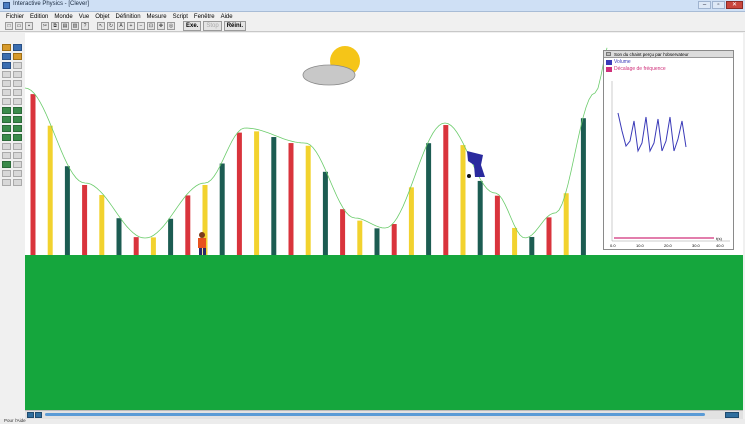 Image resolution: width=745 pixels, height=424 pixels. What do you see at coordinates (65, 26) in the screenshot?
I see `paste-icon: ▤` at bounding box center [65, 26].